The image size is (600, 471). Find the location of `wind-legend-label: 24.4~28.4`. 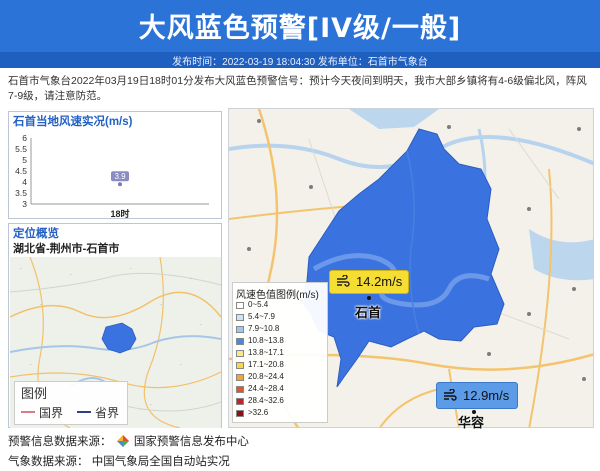

wind-legend-label: 24.4~28.4 is located at coordinates (266, 388).